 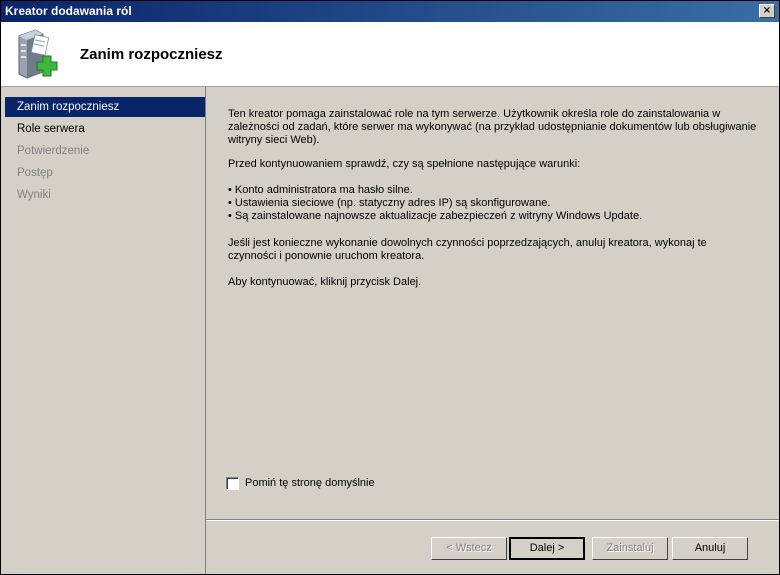 I want to click on server-add-icon, so click(x=38, y=54).